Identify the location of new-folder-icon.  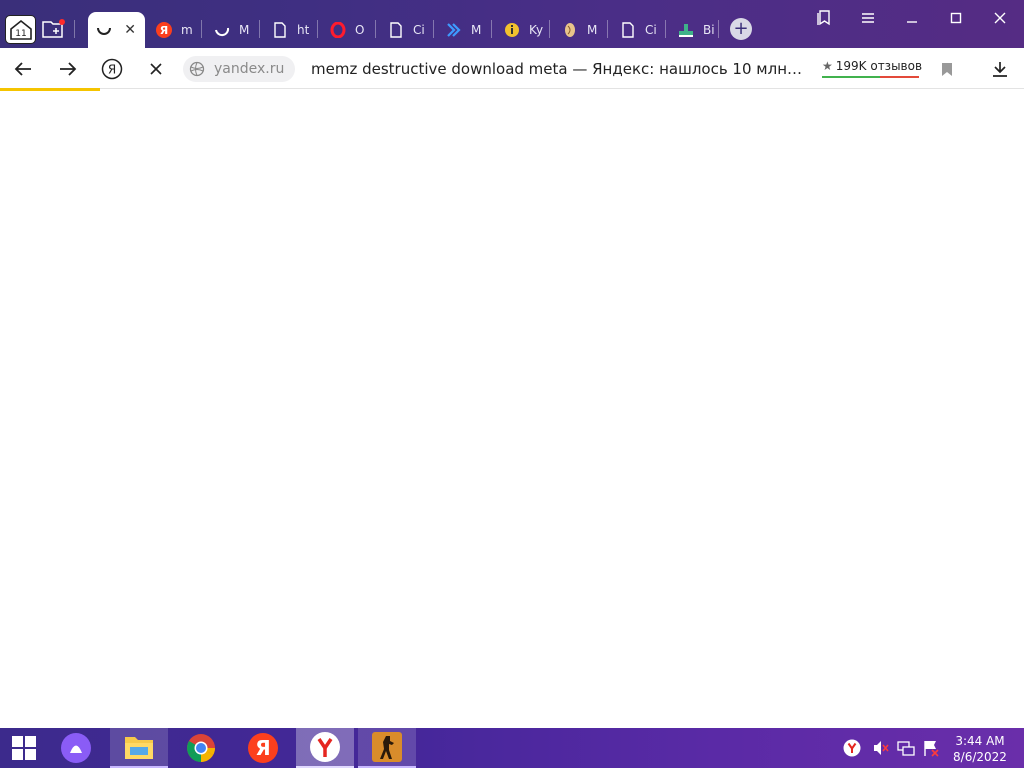
(53, 28).